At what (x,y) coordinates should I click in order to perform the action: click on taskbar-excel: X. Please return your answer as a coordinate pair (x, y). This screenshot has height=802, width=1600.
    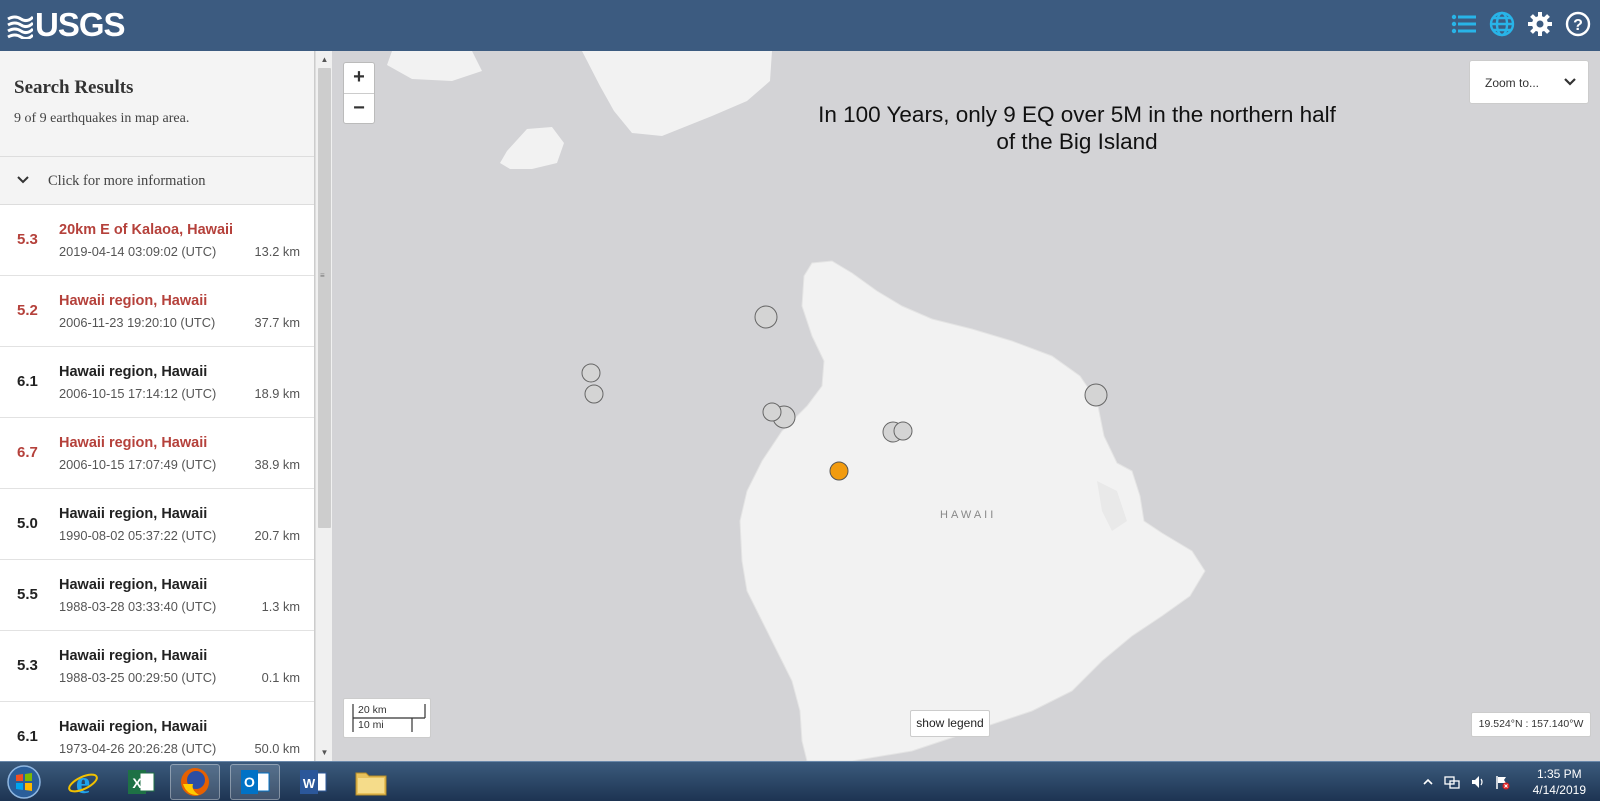
    Looking at the image, I should click on (141, 782).